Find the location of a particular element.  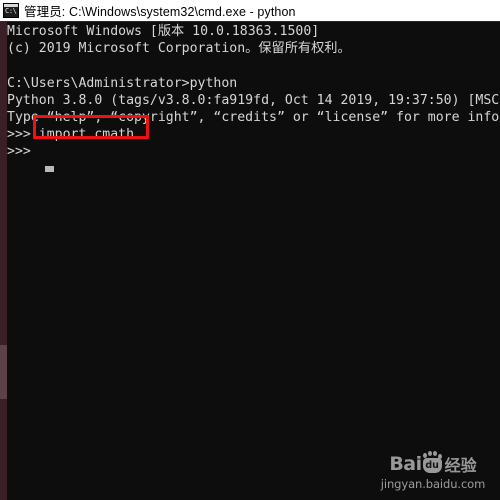

watermark-logo-row: Bai du 经验 is located at coordinates (433, 463).